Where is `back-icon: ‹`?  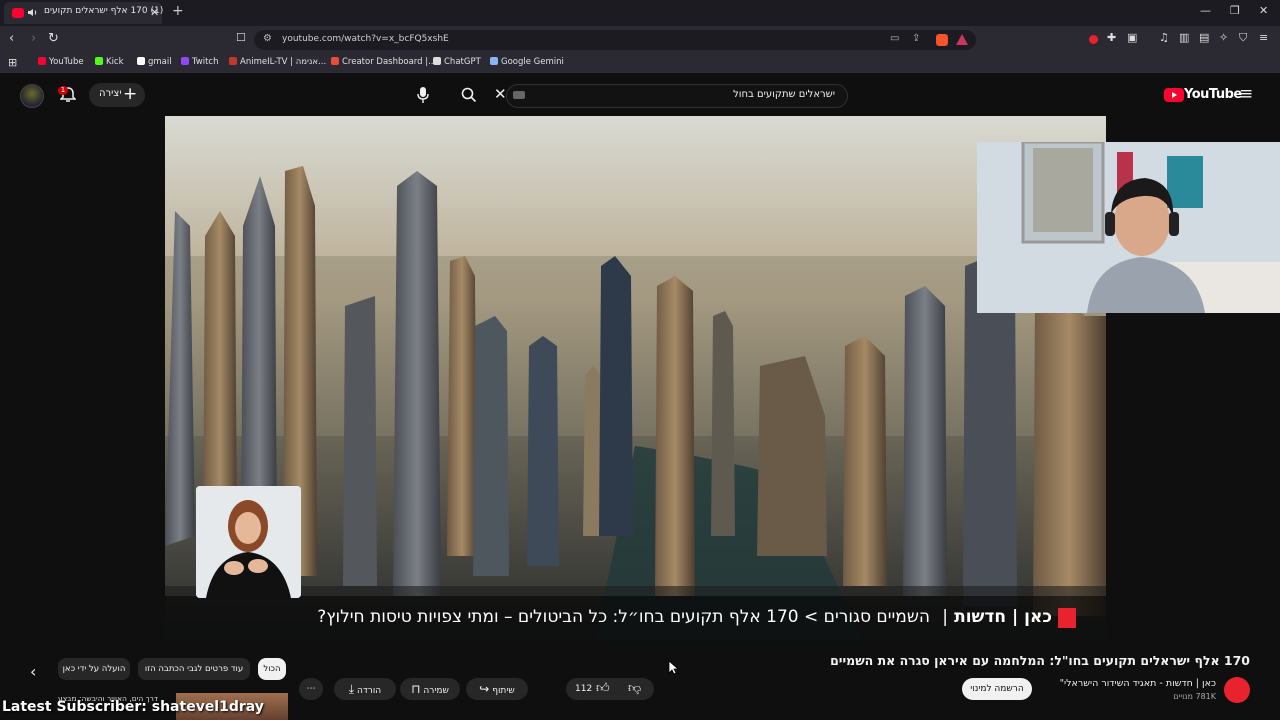 back-icon: ‹ is located at coordinates (11, 38).